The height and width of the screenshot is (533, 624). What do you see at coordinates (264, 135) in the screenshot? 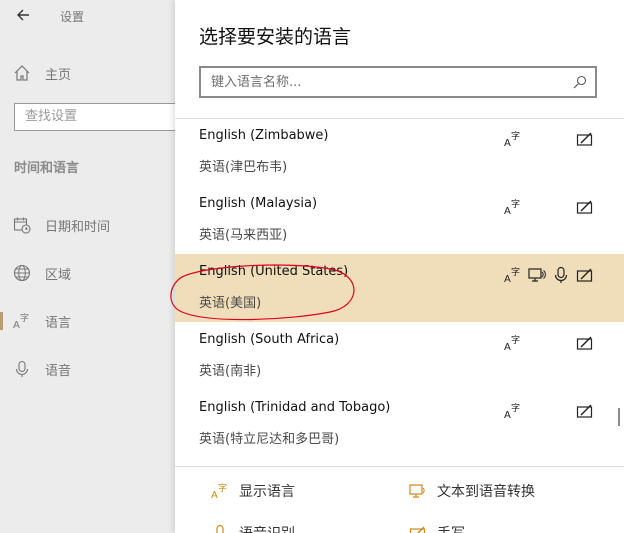
I see `language-name: English (Zimbabwe)` at bounding box center [264, 135].